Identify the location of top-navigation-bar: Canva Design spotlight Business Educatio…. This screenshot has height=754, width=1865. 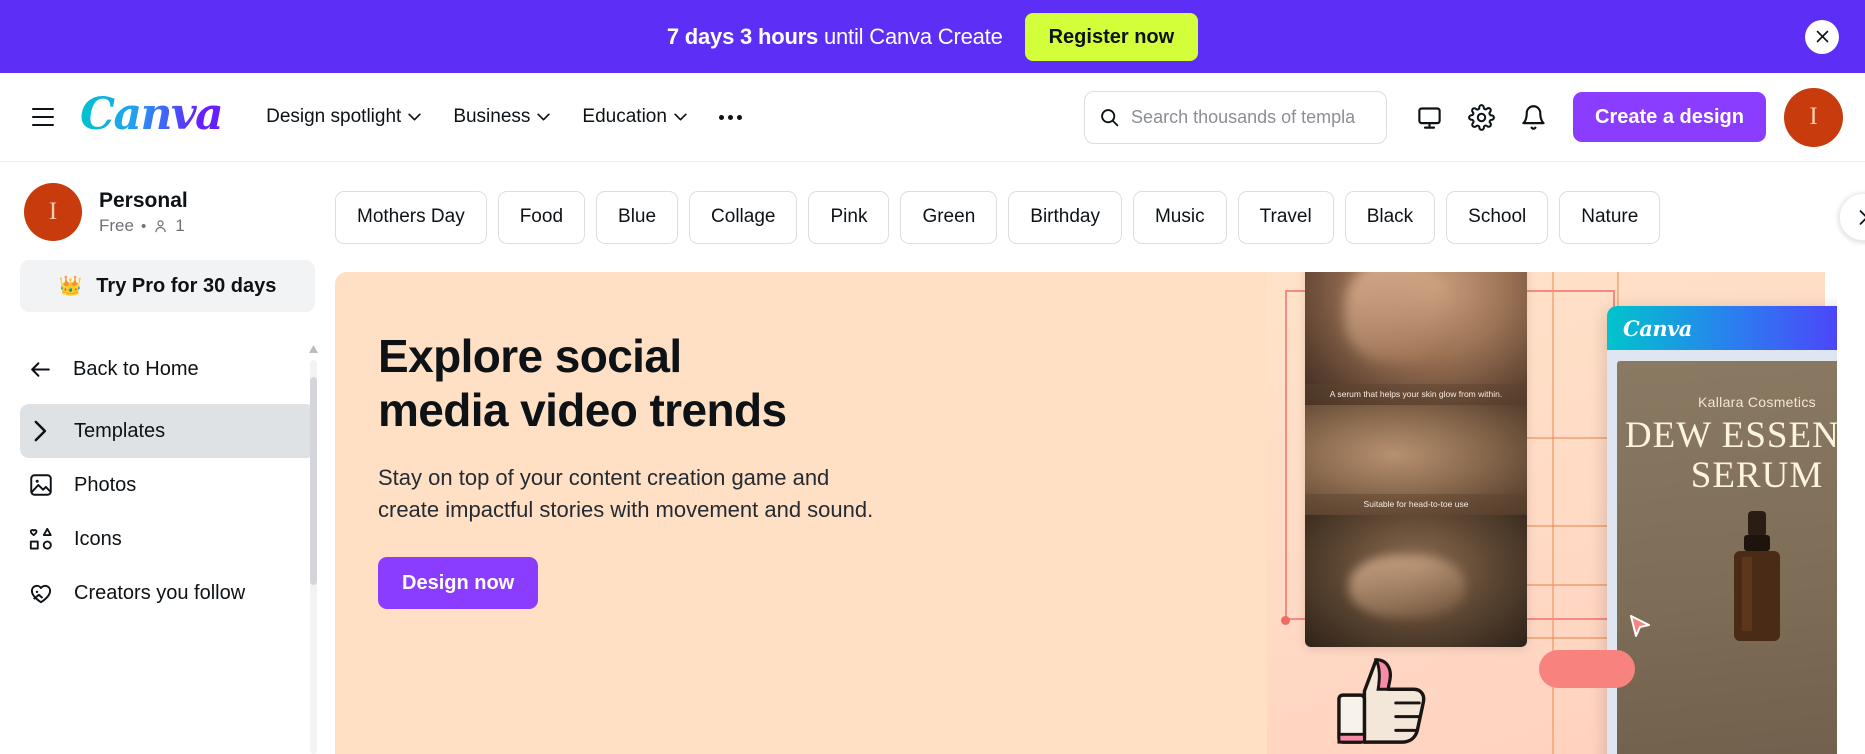
(932, 117).